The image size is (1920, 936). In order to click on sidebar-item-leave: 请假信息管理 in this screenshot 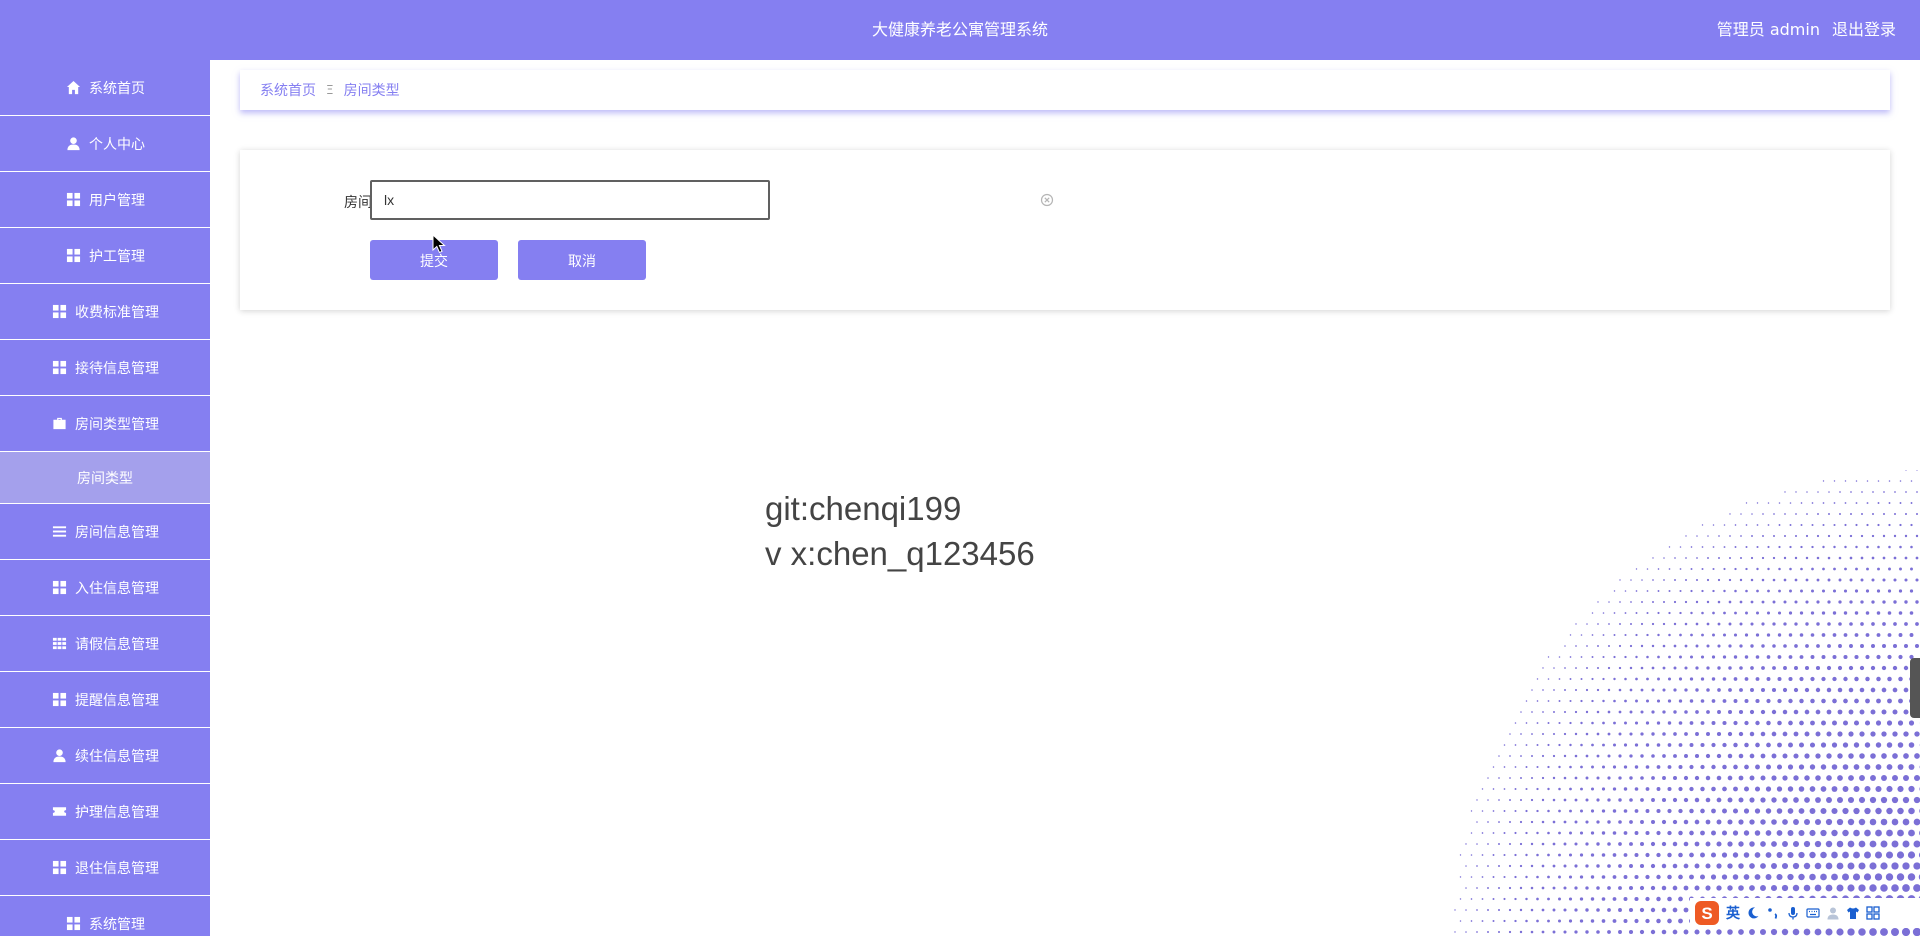, I will do `click(105, 644)`.